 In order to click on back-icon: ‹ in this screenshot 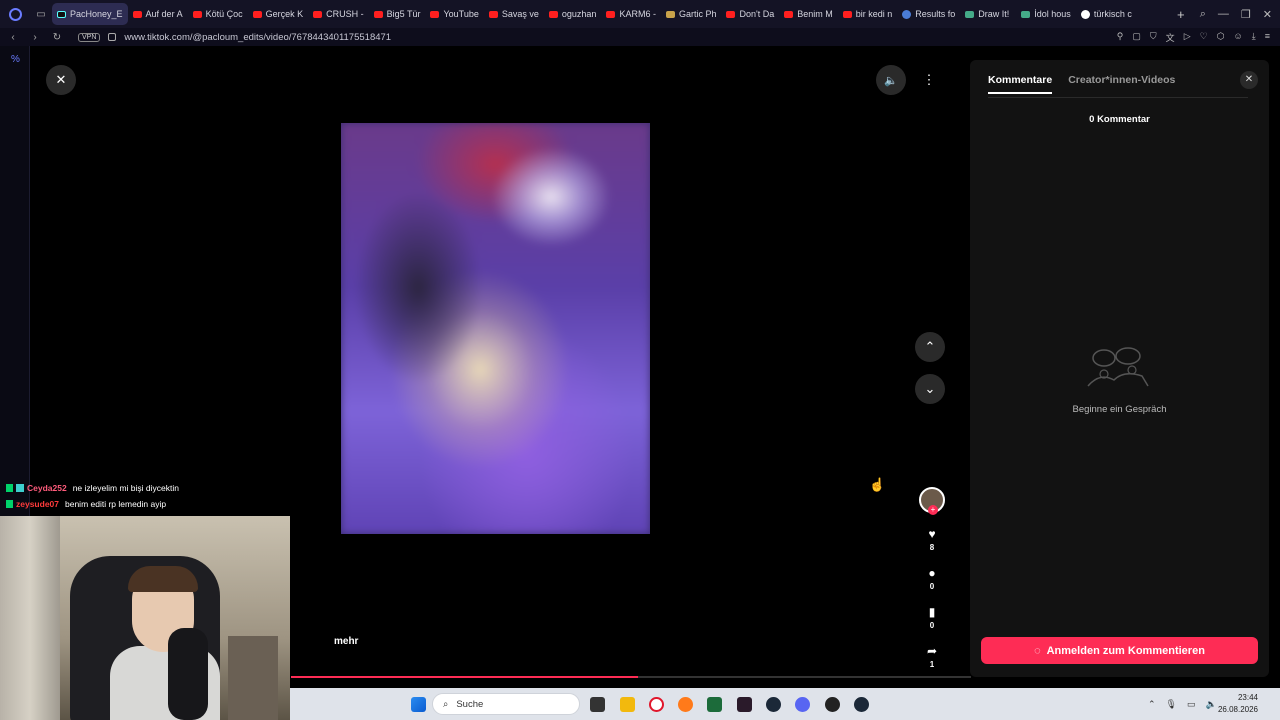, I will do `click(13, 37)`.